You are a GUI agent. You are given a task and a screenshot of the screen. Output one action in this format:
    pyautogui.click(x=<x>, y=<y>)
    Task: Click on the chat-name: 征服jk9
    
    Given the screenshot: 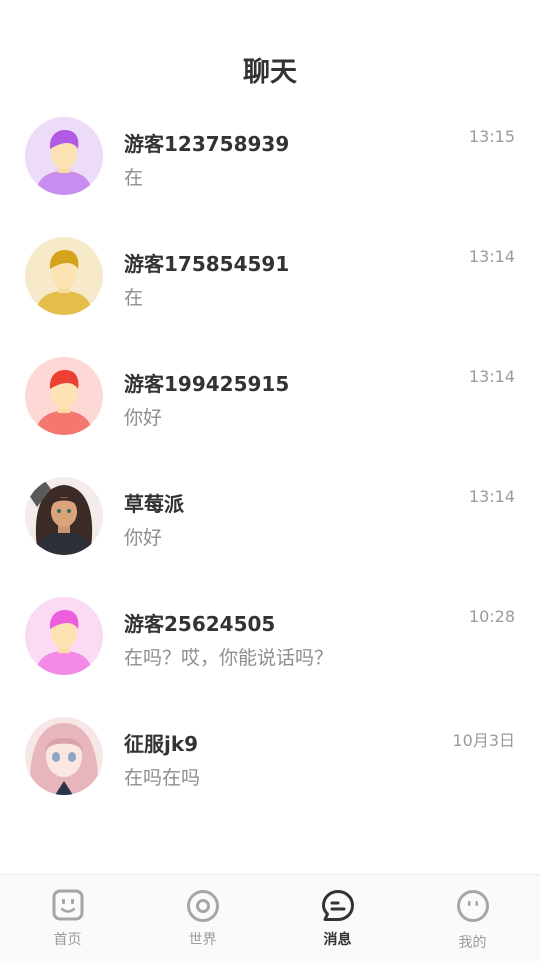 What is the action you would take?
    pyautogui.click(x=161, y=744)
    